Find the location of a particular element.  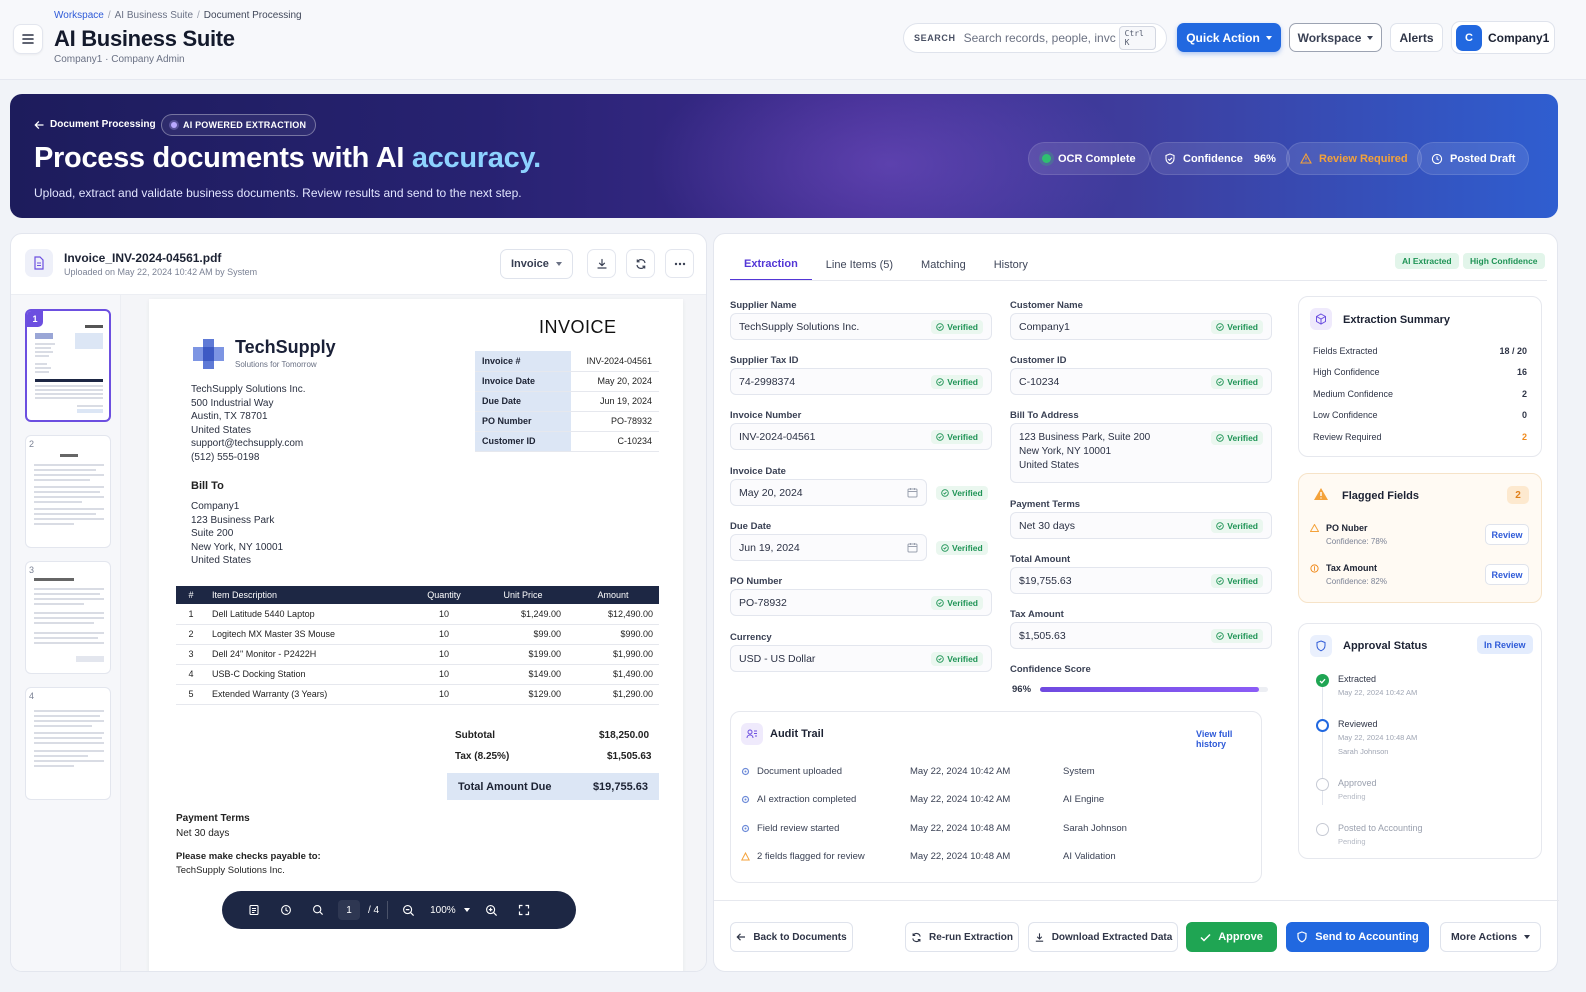

thumbnail-number: 1 is located at coordinates (35, 319).